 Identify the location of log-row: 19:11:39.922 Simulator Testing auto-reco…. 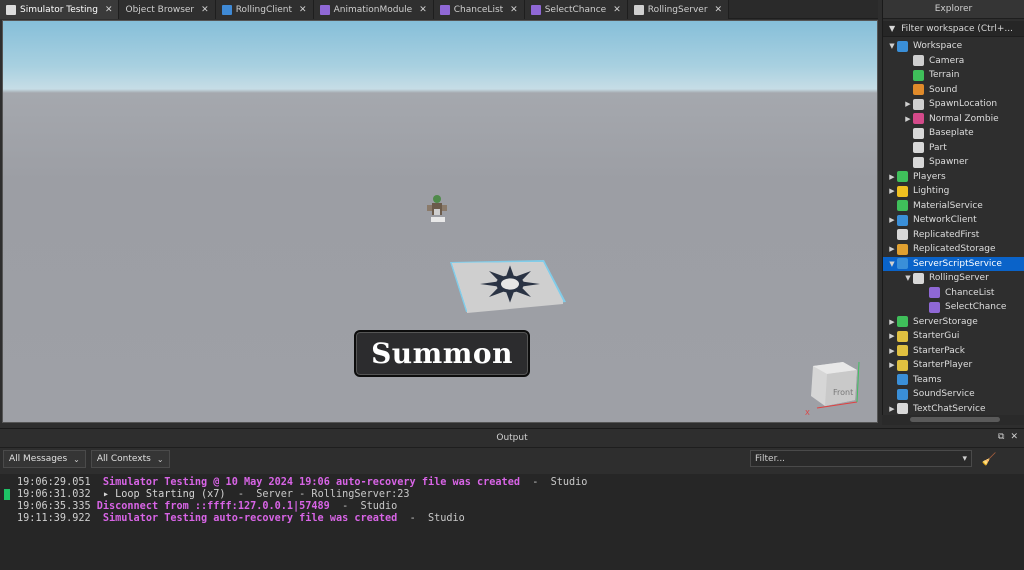
(512, 518).